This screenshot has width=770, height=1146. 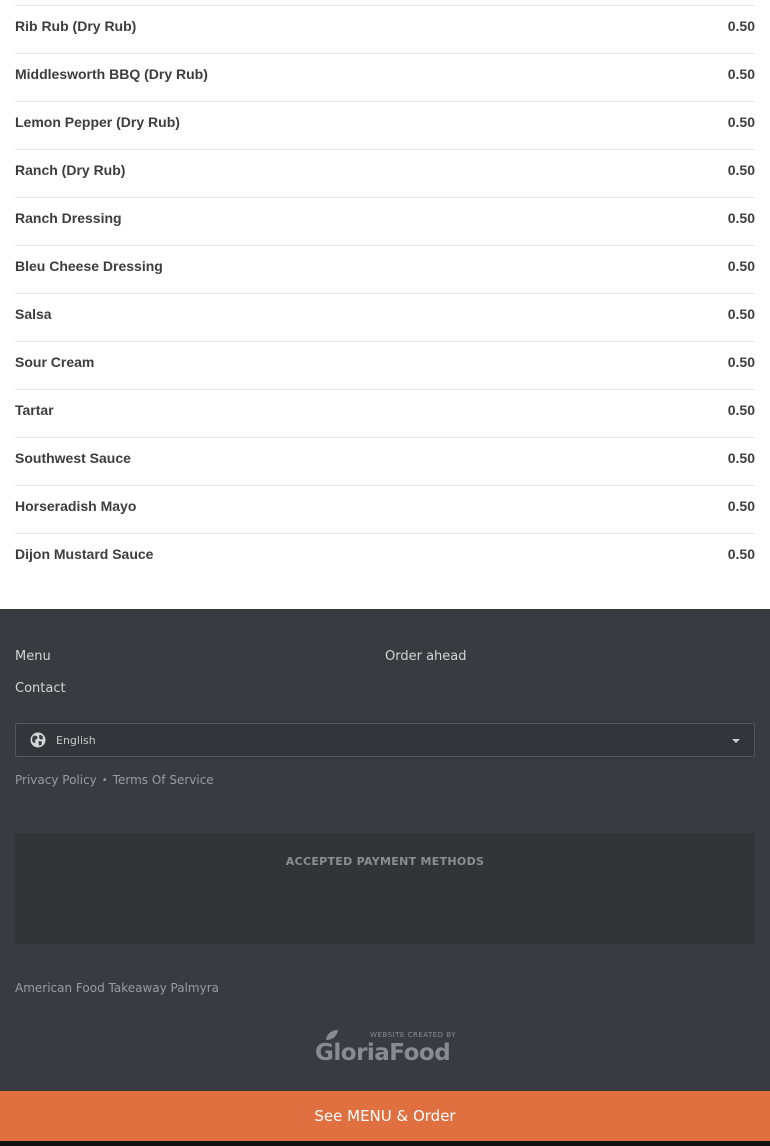 What do you see at coordinates (385, 1143) in the screenshot?
I see `bottom-bar` at bounding box center [385, 1143].